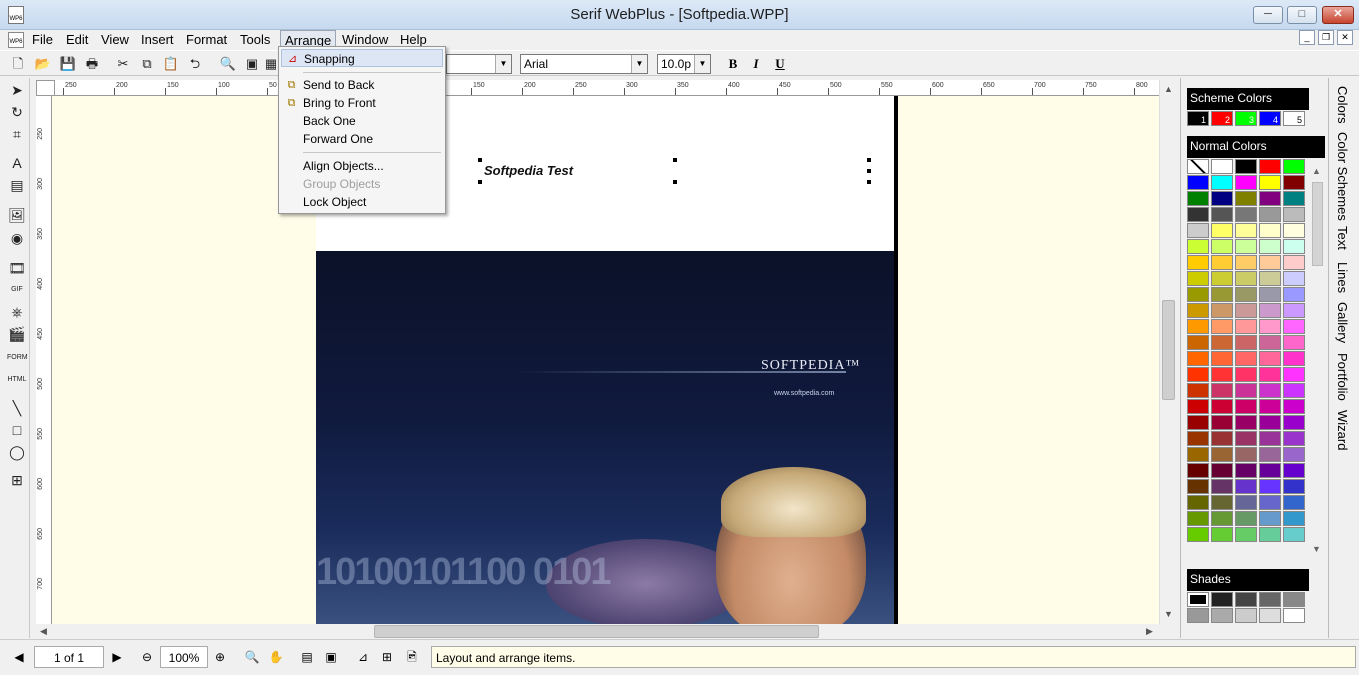 The image size is (1359, 675). What do you see at coordinates (362, 58) in the screenshot?
I see `menu-item-snapping: ⊿ Snapping` at bounding box center [362, 58].